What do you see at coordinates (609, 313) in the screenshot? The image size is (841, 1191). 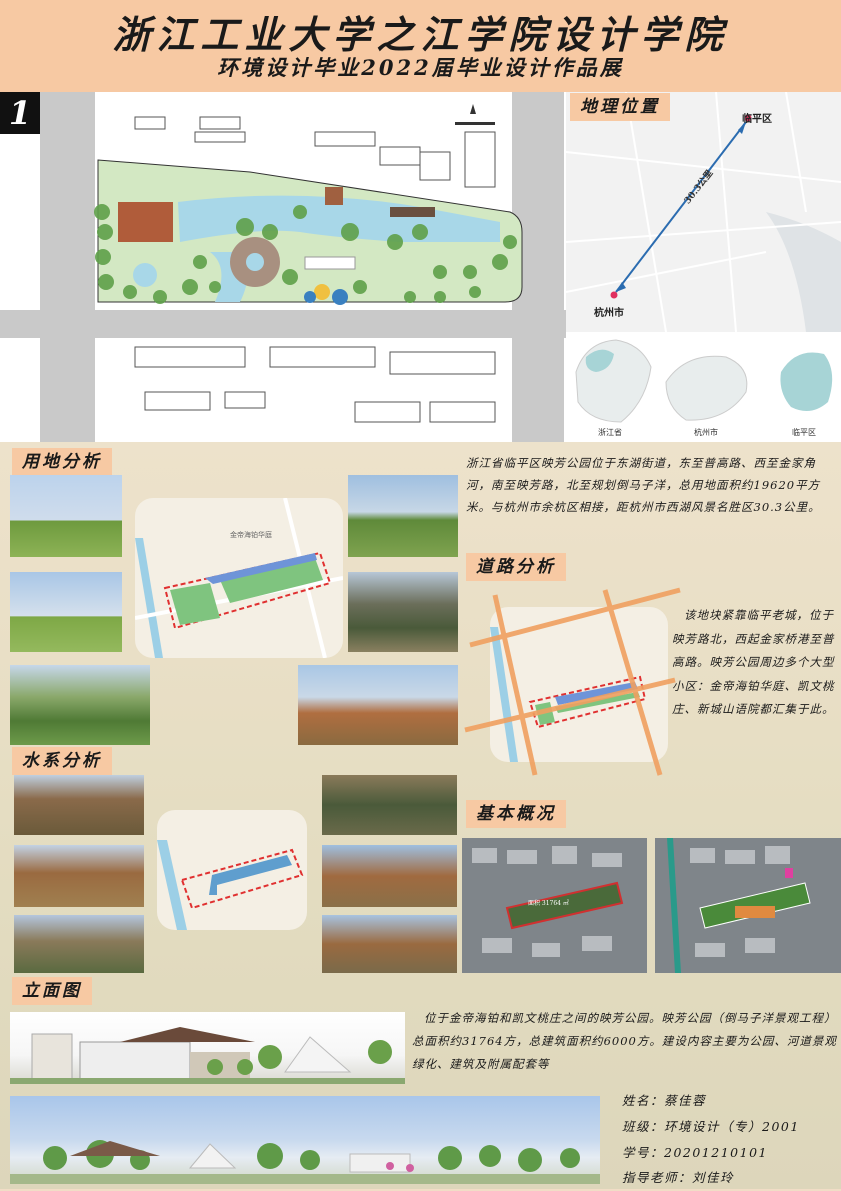 I see `map-label-hangzhou: 杭州市` at bounding box center [609, 313].